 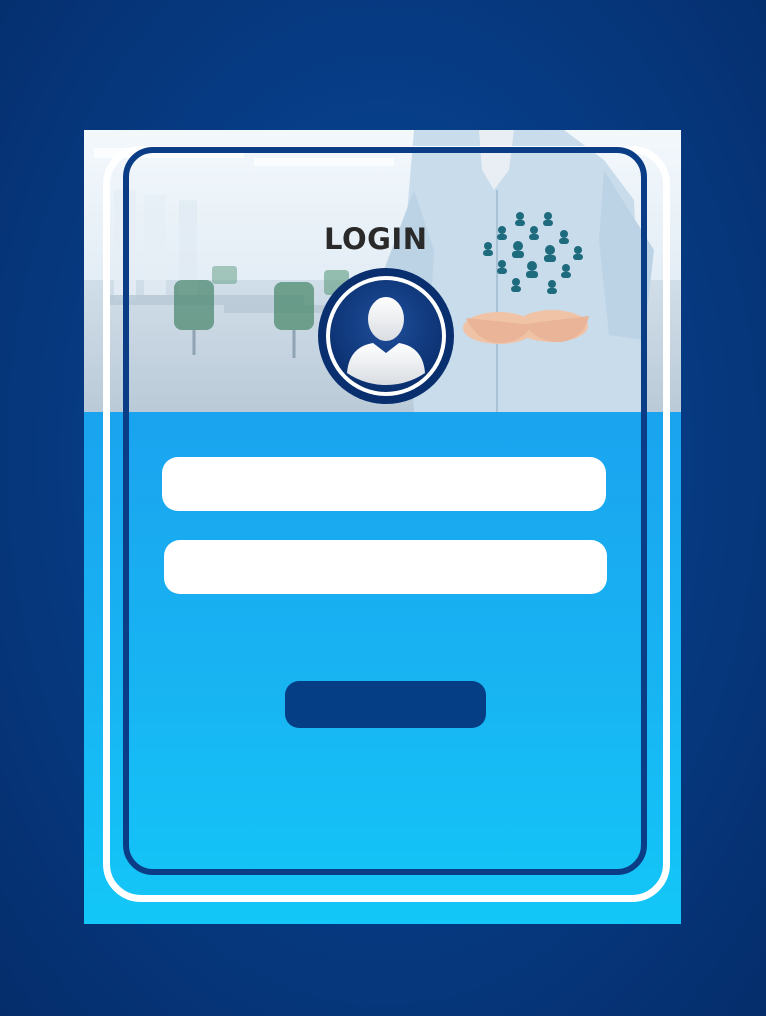 What do you see at coordinates (376, 239) in the screenshot?
I see `login-title: LOGIN` at bounding box center [376, 239].